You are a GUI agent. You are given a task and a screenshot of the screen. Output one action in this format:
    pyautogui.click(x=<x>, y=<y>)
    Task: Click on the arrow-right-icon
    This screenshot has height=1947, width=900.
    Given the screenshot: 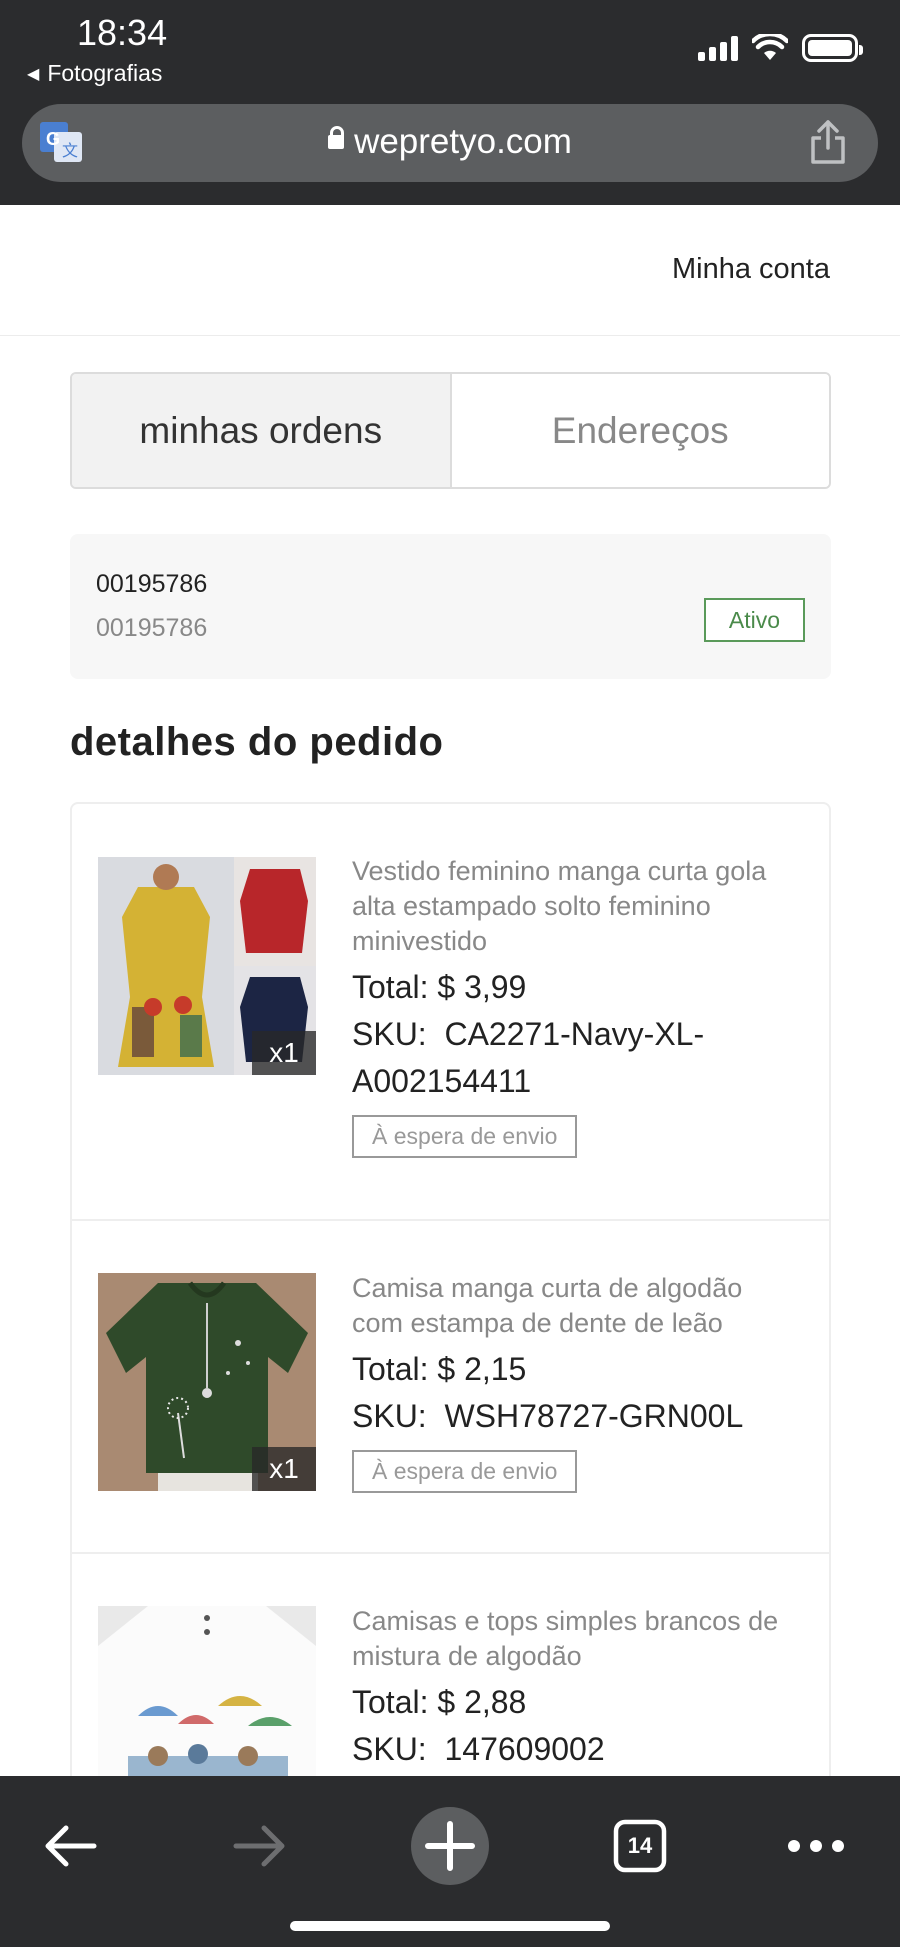 What is the action you would take?
    pyautogui.click(x=259, y=1846)
    